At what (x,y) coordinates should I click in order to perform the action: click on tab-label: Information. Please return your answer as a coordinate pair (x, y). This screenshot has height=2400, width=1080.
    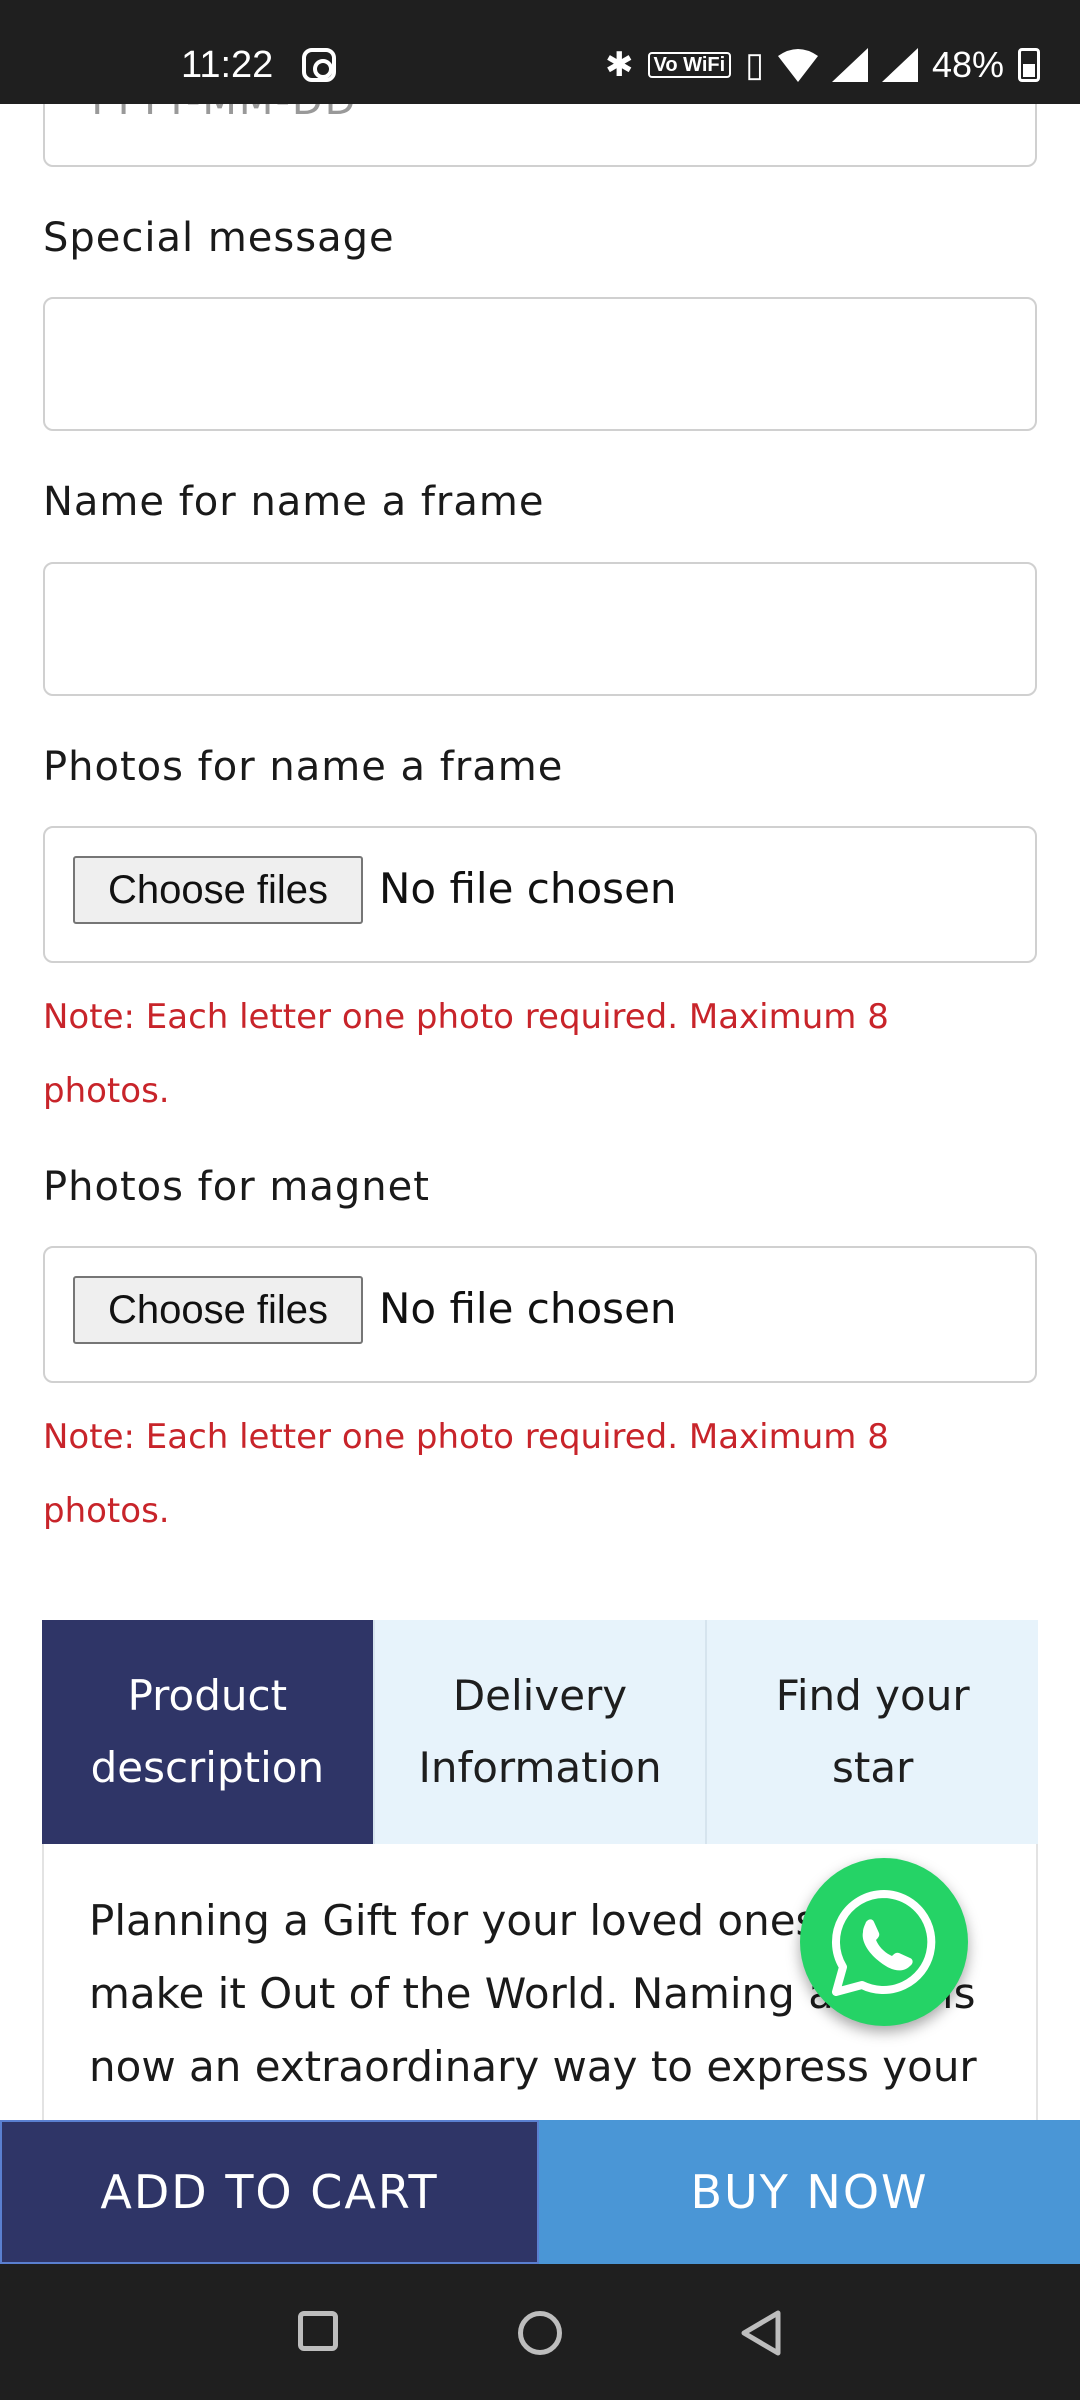
    Looking at the image, I should click on (540, 1767).